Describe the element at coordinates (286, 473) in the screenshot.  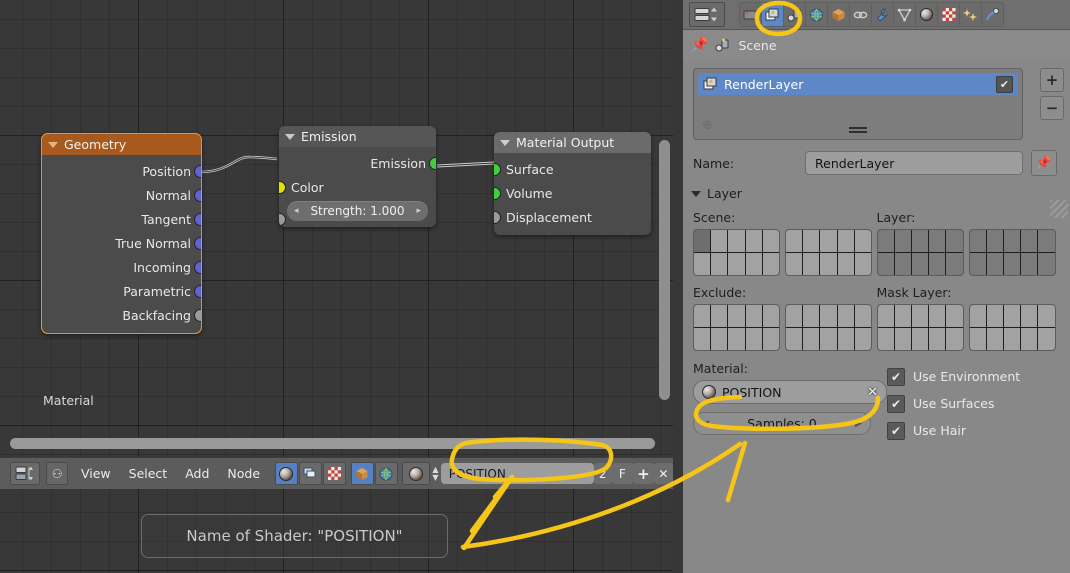
I see `shader-type-material-button` at that location.